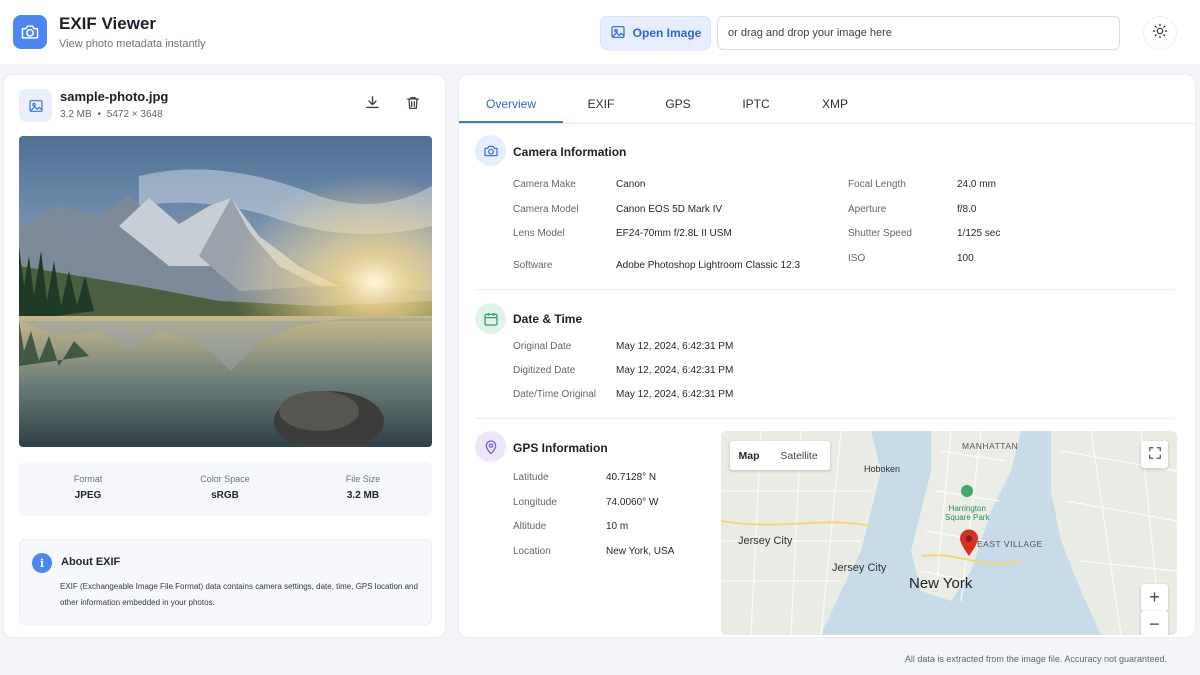 This screenshot has width=1200, height=675. Describe the element at coordinates (88, 479) in the screenshot. I see `stat-label: Format` at that location.